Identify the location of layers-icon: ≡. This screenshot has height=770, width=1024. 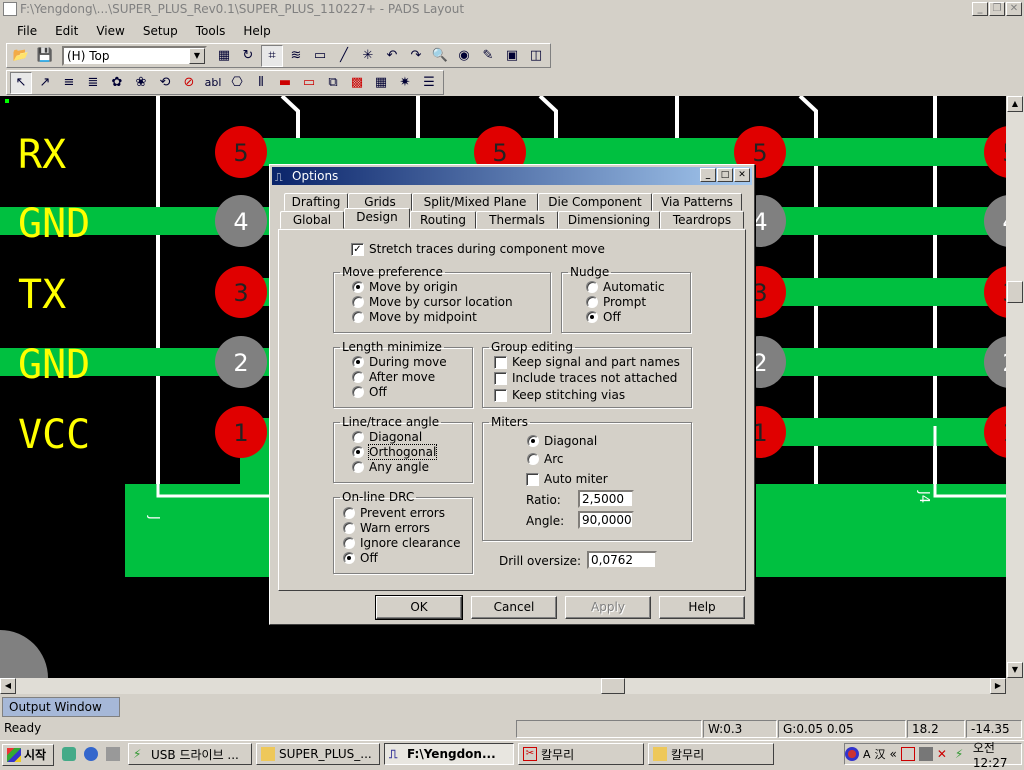
(69, 83).